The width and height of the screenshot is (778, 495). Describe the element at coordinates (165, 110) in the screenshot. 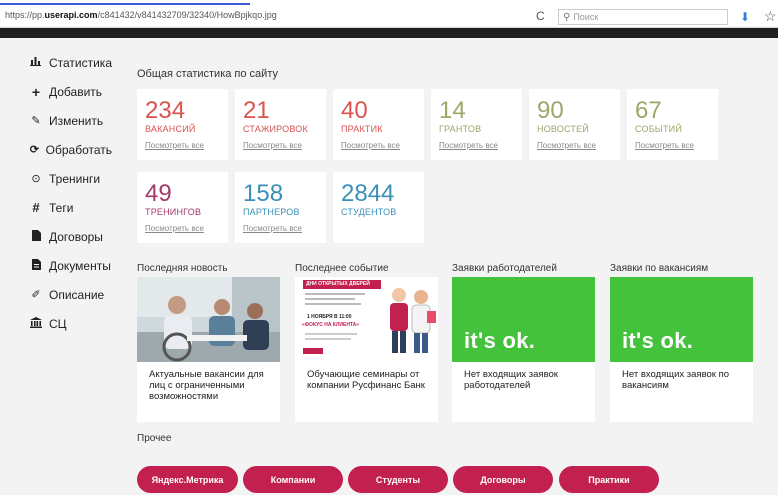

I see `stat-value: 234` at that location.